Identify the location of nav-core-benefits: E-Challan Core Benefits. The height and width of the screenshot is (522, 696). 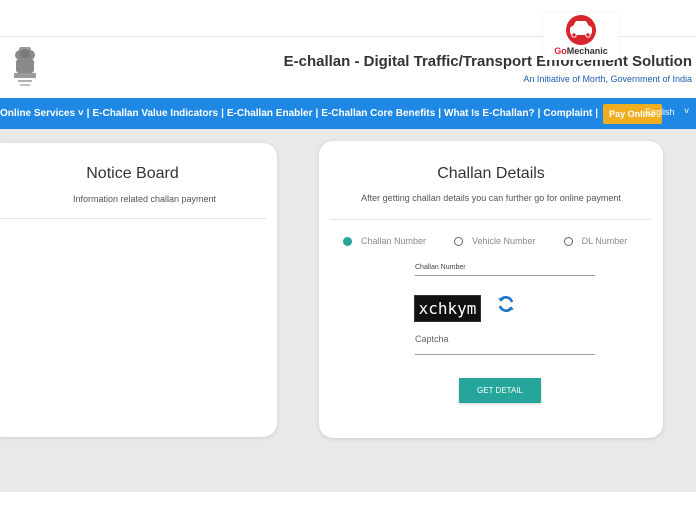
(378, 113).